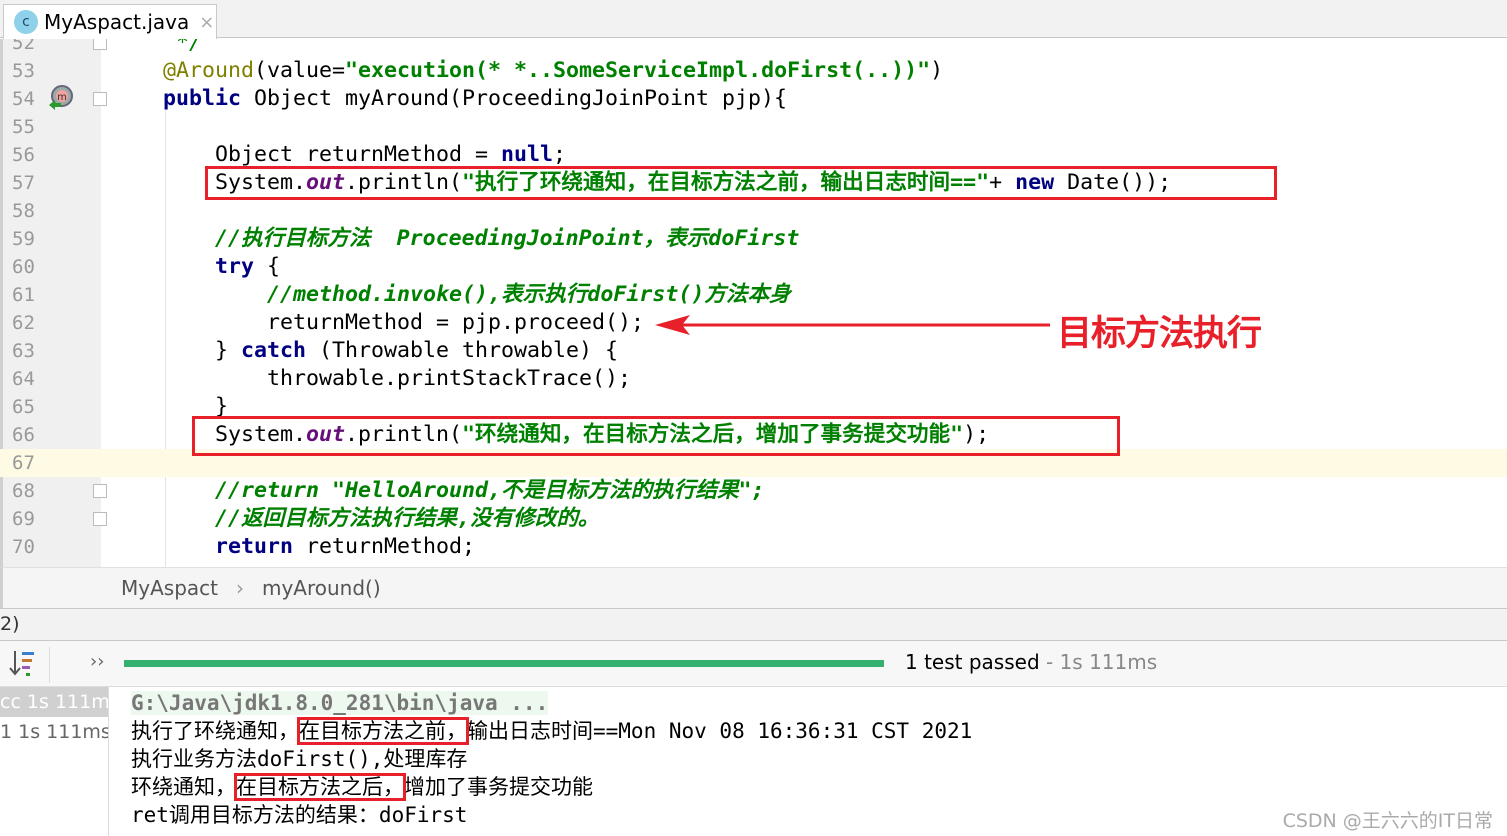  Describe the element at coordinates (254, 546) in the screenshot. I see `code-token: return` at that location.